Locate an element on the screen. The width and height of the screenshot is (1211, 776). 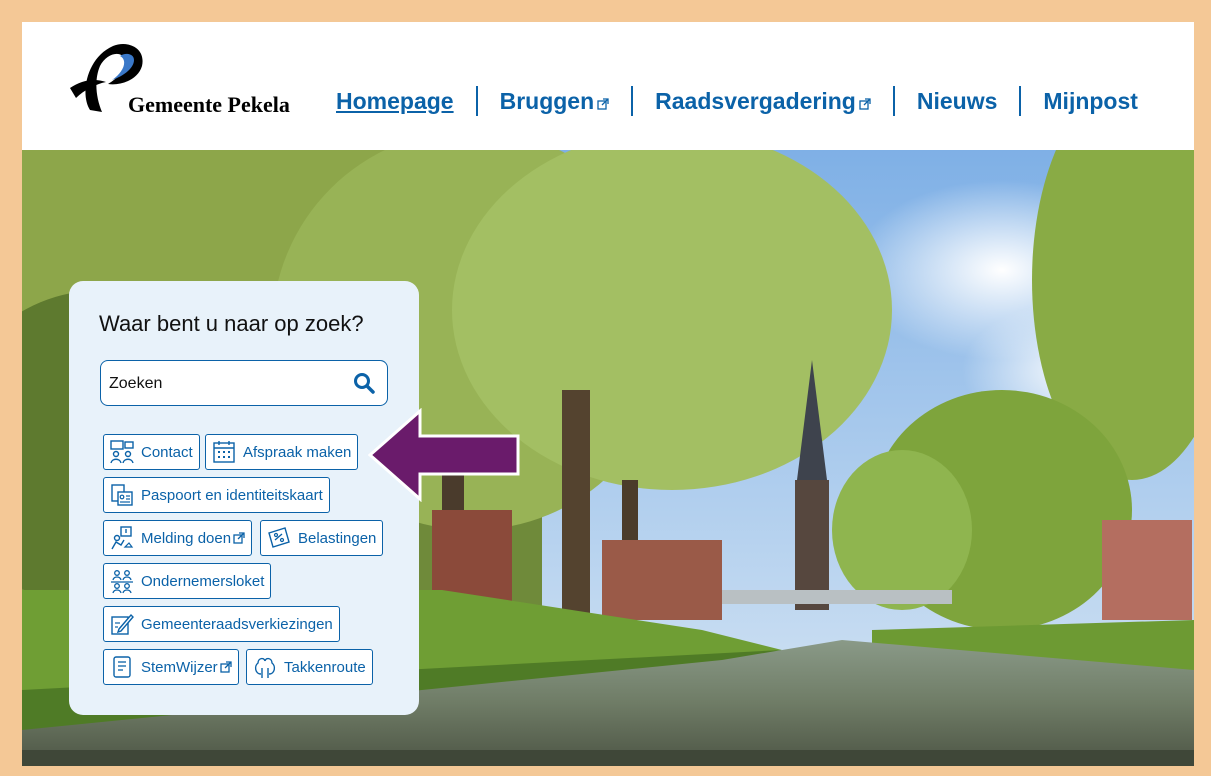
nav-nieuws-label: Nieuws is located at coordinates (957, 100).